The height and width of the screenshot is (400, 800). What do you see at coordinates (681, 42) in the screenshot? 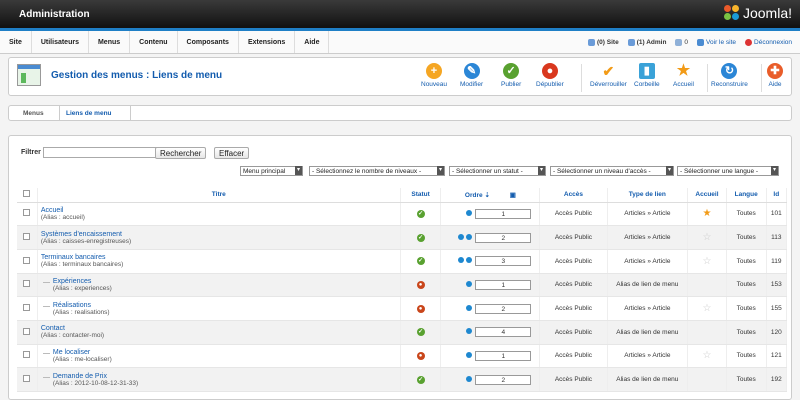
I see `messages-link: 0` at bounding box center [681, 42].